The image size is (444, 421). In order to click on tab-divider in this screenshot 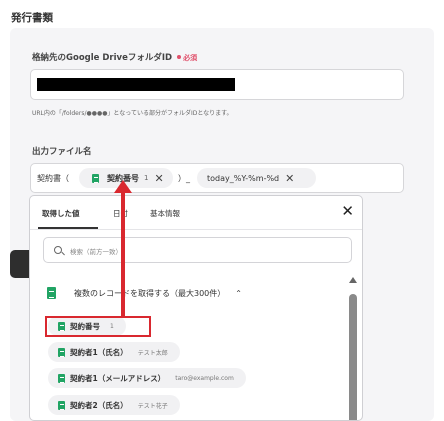, I will do `click(196, 229)`.